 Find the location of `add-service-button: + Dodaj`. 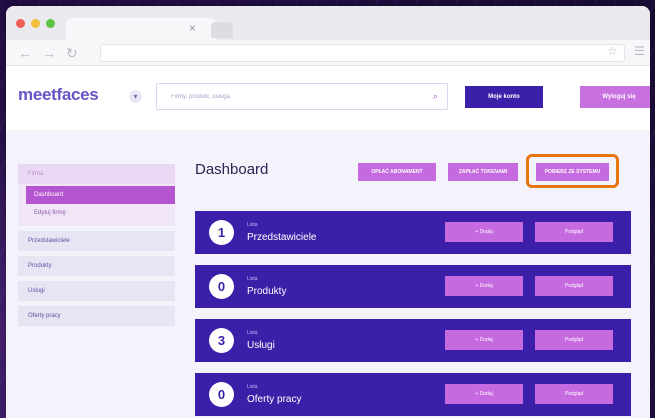

add-service-button: + Dodaj is located at coordinates (484, 340).